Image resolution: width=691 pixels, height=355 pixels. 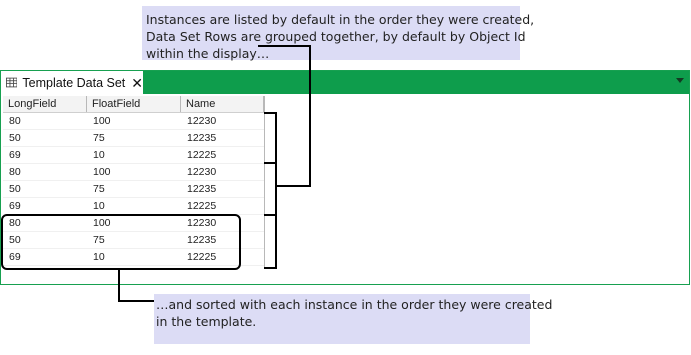 I want to click on connector-horizontal-bottom, so click(x=136, y=301).